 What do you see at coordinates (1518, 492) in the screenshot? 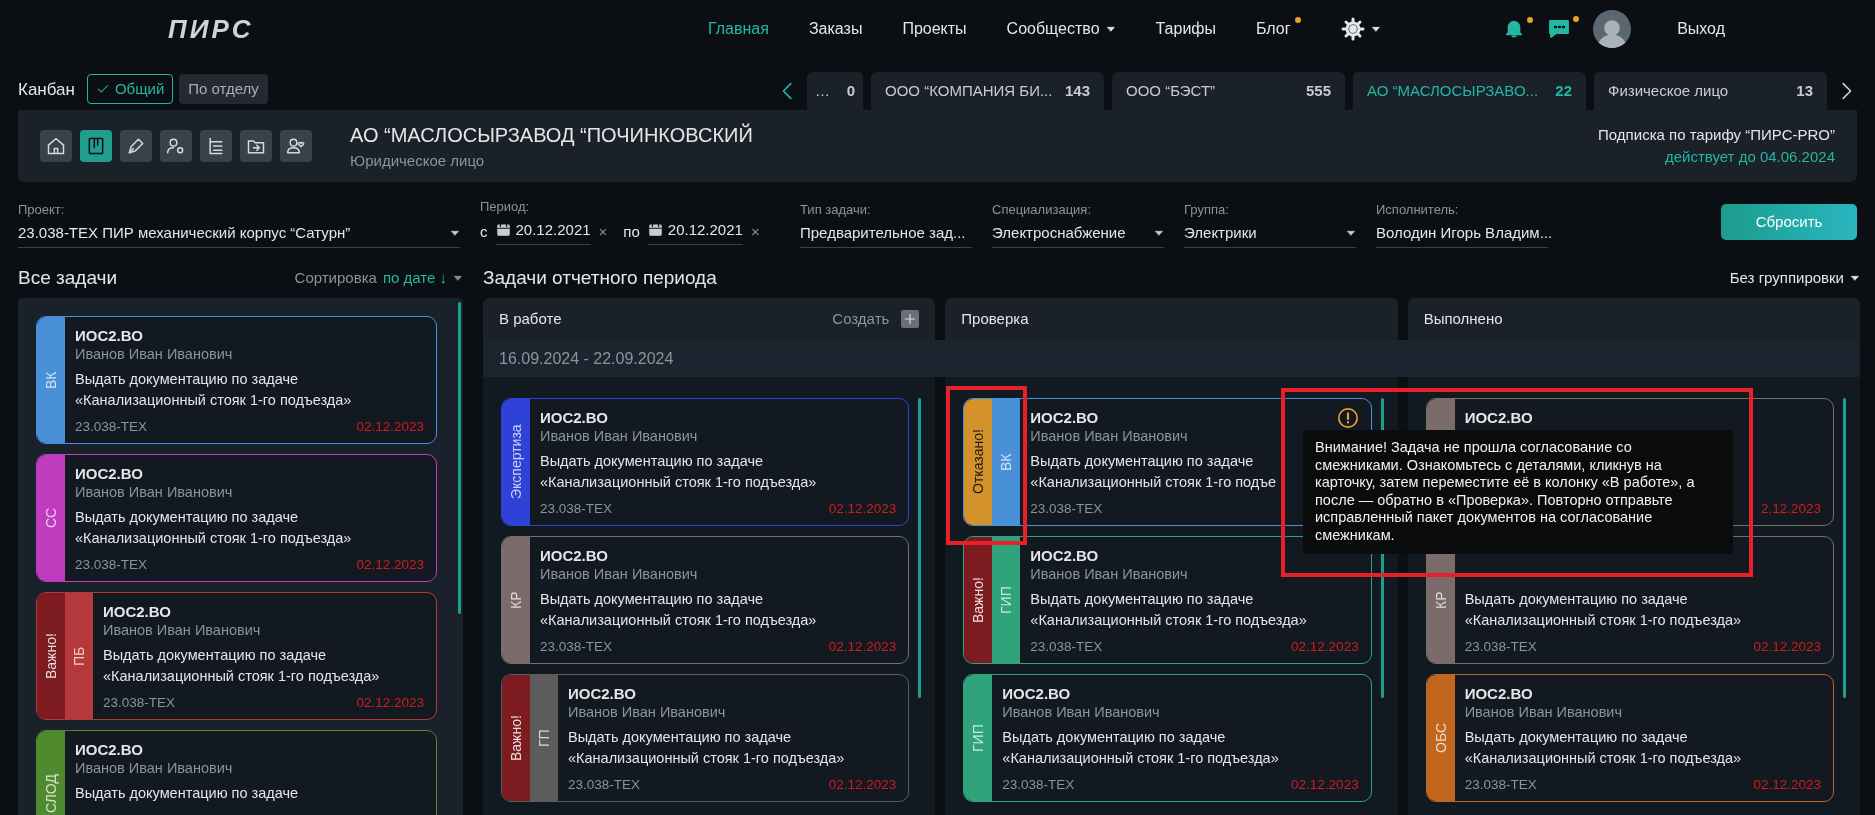
I see `warning-tooltip: Внимание! Задача не прошла согласование со смежниками. Ознакомьтесь с деталями, кликнув на карточку, затем переместите её в колонку «В работе», а после — обратно в «Проверка». Повторно отправьте исправленный пакет документов на согласование смежникам.` at bounding box center [1518, 492].